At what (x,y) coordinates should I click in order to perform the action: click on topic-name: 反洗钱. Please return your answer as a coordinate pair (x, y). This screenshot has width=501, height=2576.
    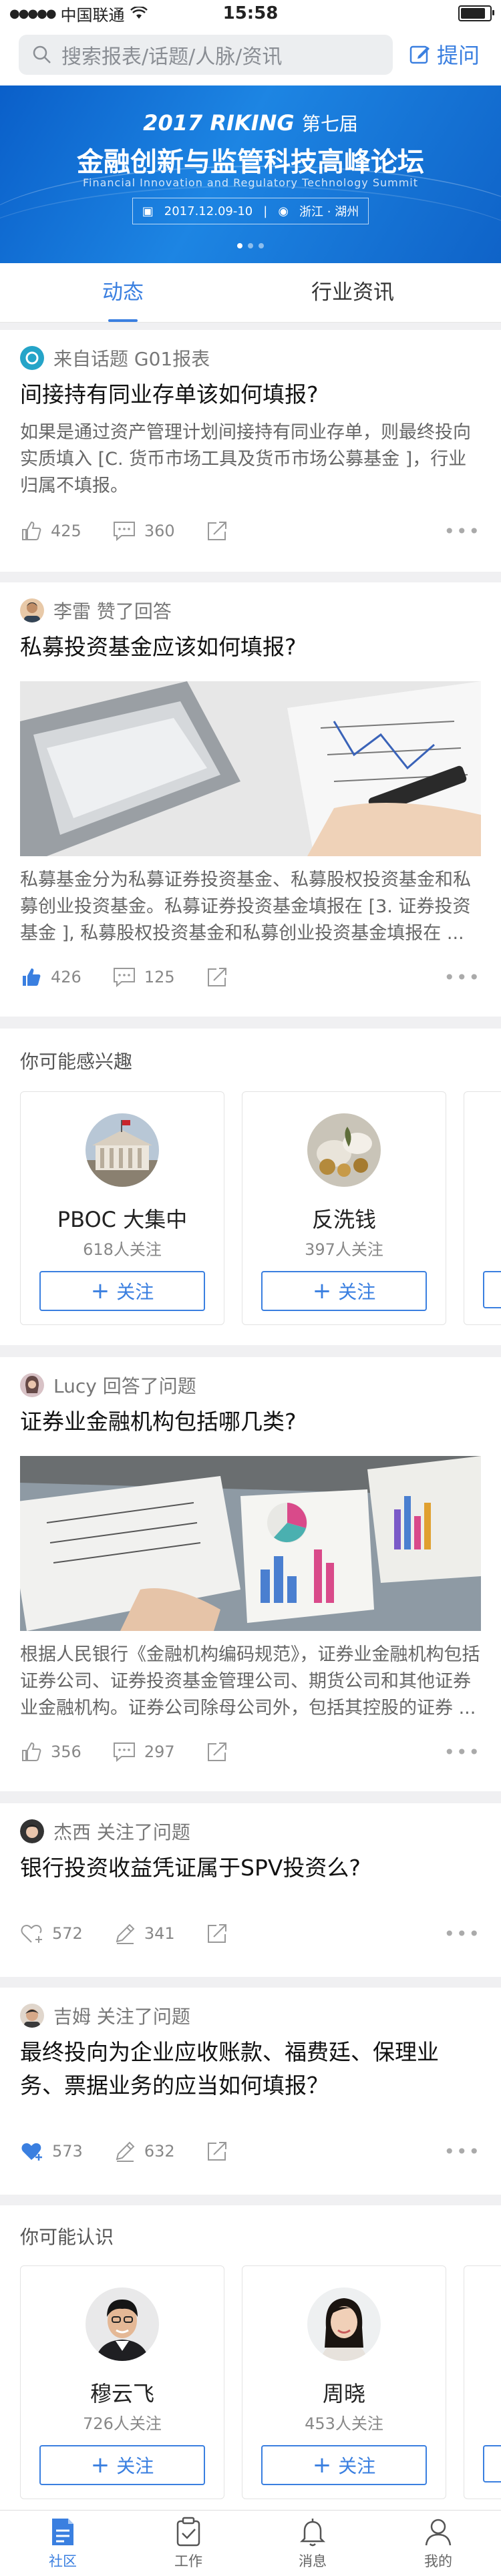
    Looking at the image, I should click on (343, 1219).